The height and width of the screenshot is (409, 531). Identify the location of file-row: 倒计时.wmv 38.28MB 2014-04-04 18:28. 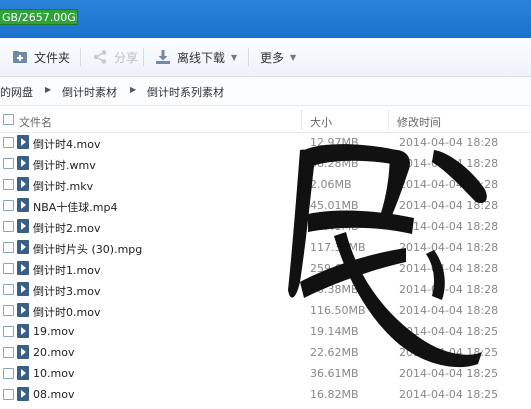
(265, 163).